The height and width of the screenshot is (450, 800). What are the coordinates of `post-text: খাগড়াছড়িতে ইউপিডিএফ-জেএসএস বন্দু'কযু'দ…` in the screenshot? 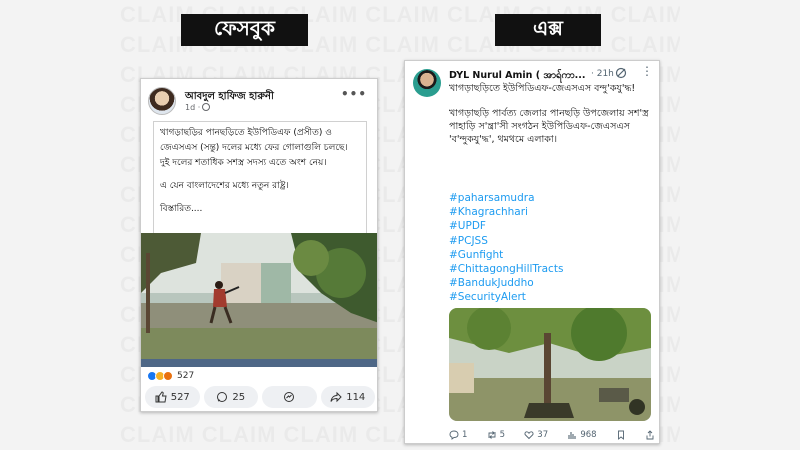 It's located at (552, 120).